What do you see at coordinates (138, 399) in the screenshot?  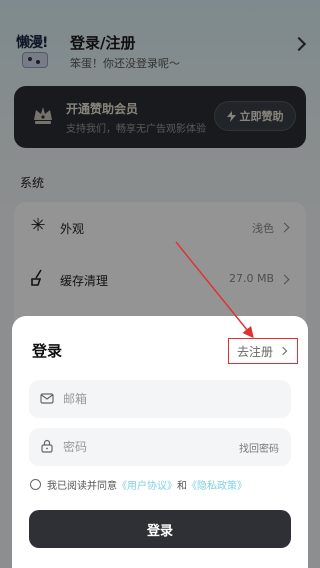 I see `email-input` at bounding box center [138, 399].